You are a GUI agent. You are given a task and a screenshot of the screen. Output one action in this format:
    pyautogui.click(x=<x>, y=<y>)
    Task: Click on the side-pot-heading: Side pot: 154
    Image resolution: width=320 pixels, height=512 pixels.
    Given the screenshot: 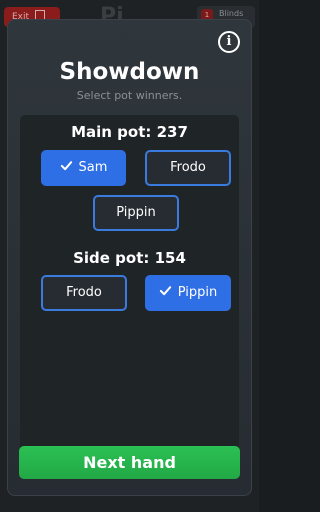 What is the action you would take?
    pyautogui.click(x=129, y=258)
    